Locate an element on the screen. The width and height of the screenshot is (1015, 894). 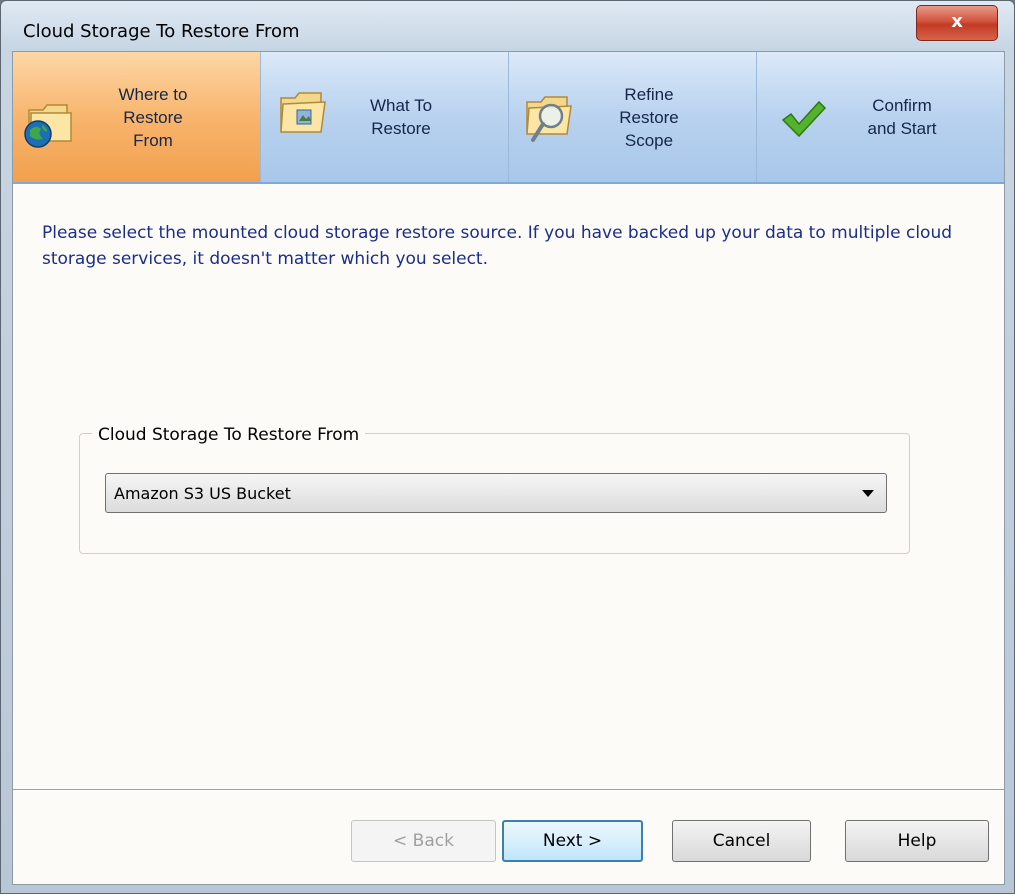
dropdown-arrow-icon is located at coordinates (868, 493).